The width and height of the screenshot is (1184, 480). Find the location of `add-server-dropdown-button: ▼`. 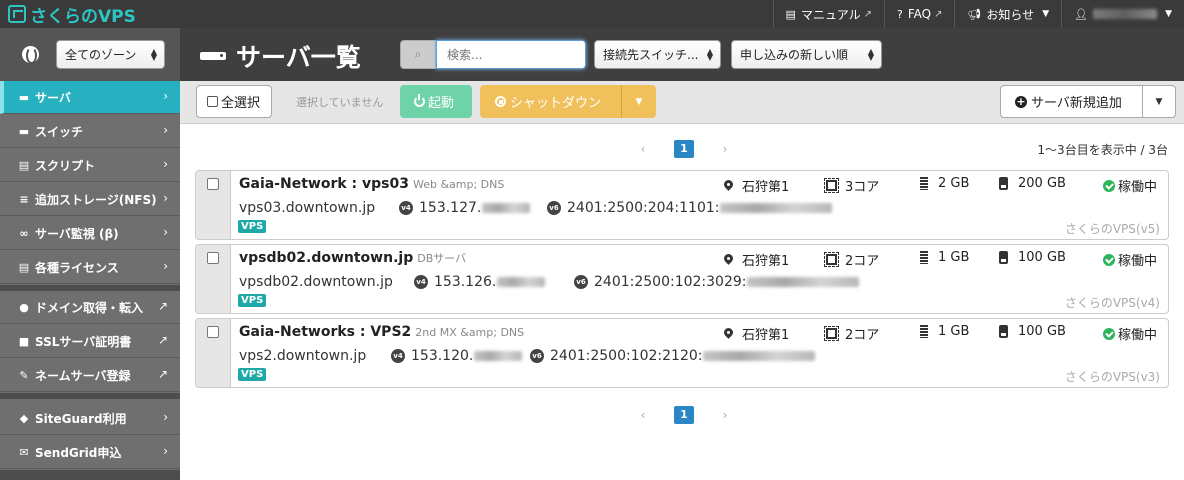

add-server-dropdown-button: ▼ is located at coordinates (1159, 101).